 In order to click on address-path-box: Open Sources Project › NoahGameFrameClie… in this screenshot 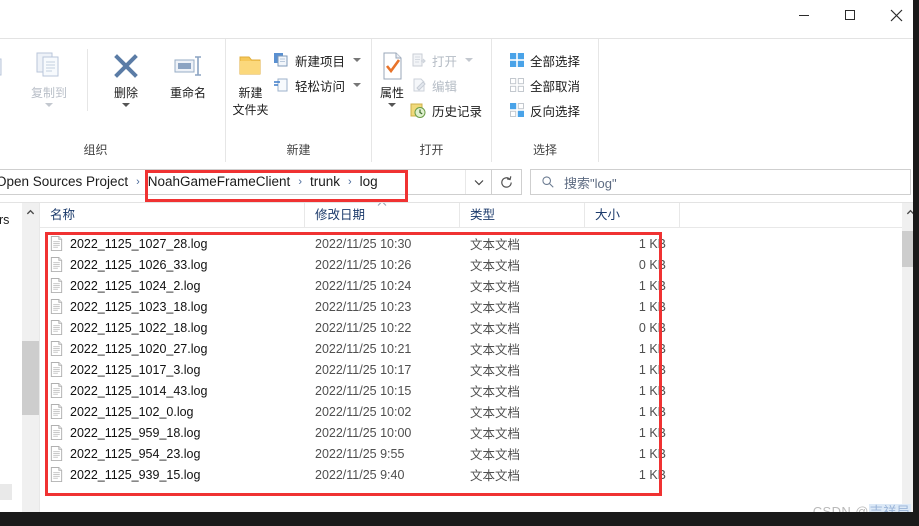, I will do `click(246, 182)`.